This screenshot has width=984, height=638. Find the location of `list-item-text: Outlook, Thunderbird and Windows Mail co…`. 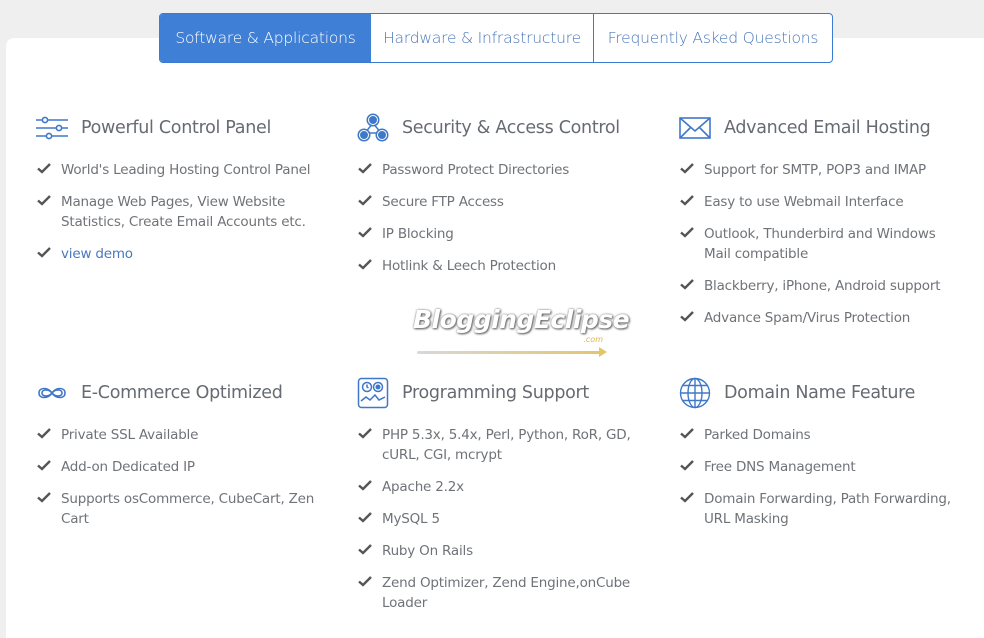

list-item-text: Outlook, Thunderbird and Windows Mail co… is located at coordinates (820, 244).